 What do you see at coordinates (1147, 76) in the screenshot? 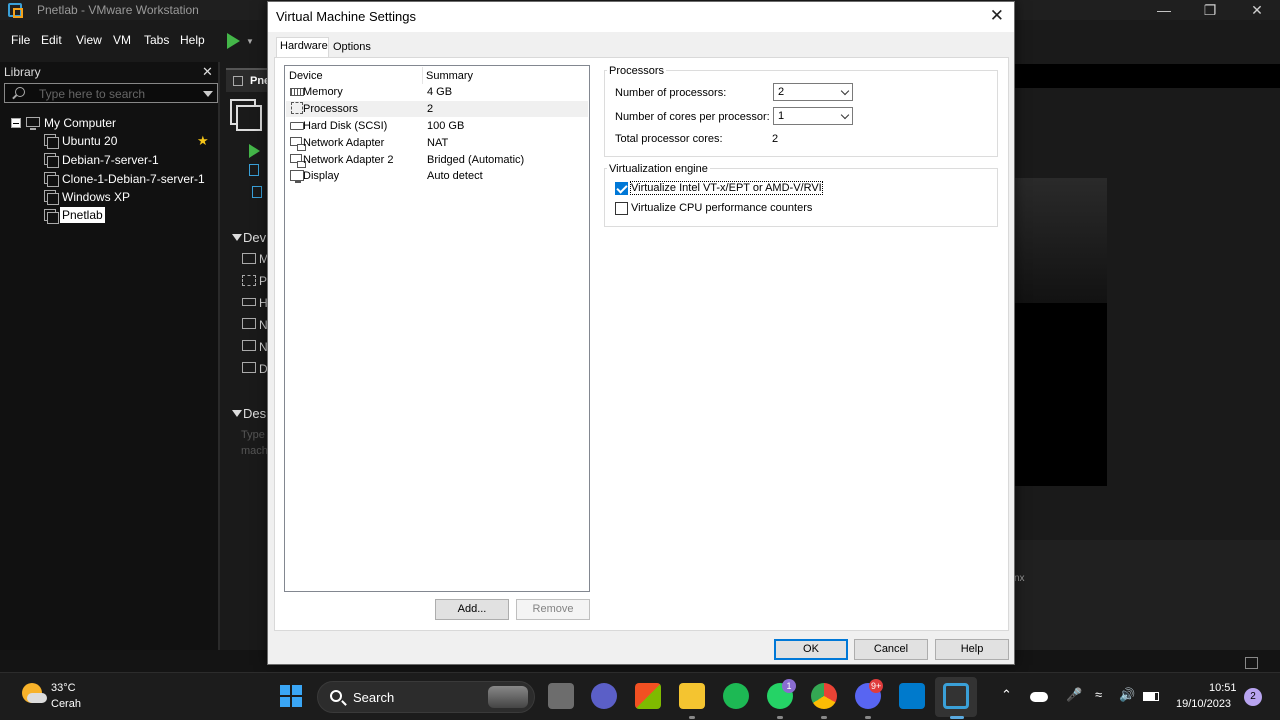
I see `vm-console-header` at bounding box center [1147, 76].